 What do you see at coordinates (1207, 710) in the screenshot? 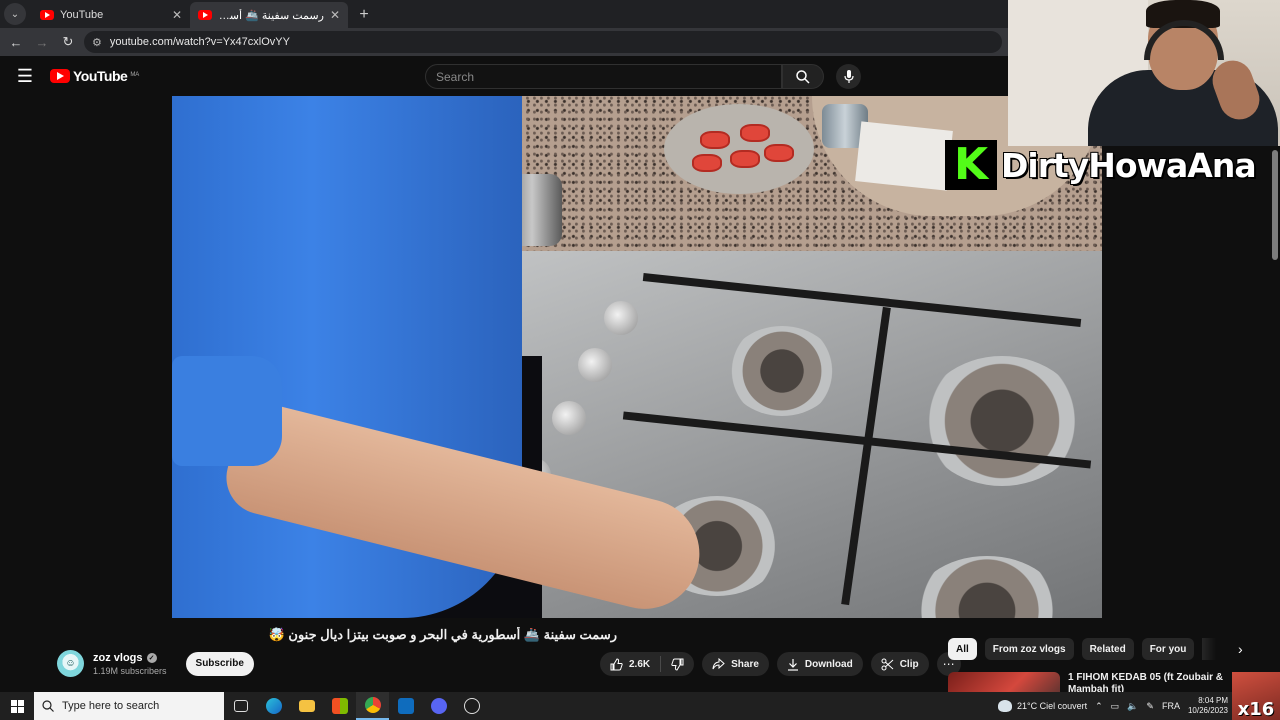
I see `clock-date: 10/26/2023` at bounding box center [1207, 710].